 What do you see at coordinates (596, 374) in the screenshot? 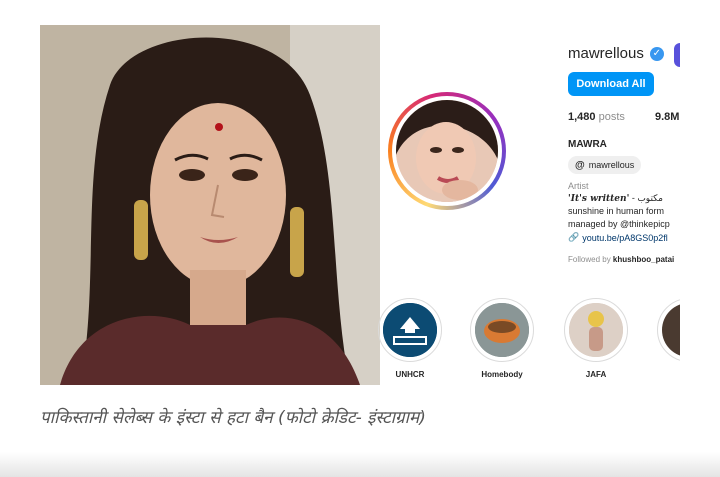
I see `highlight-label: JAFA` at bounding box center [596, 374].